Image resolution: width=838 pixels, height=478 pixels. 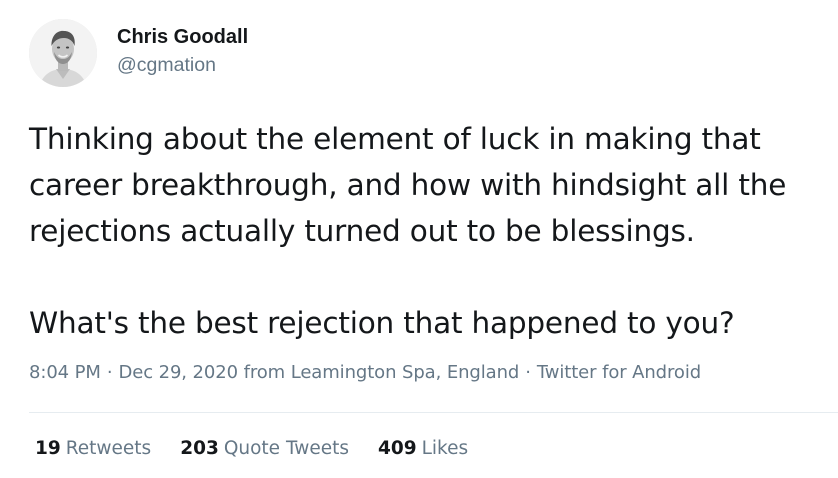 I want to click on tweet-location: Leamington Spa, England, so click(x=405, y=372).